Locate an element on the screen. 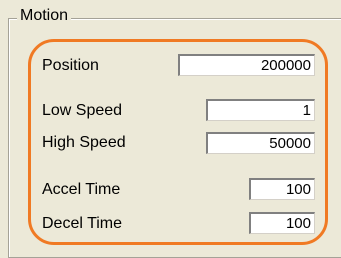 This screenshot has width=341, height=258. high-speed-label: High Speed is located at coordinates (84, 142).